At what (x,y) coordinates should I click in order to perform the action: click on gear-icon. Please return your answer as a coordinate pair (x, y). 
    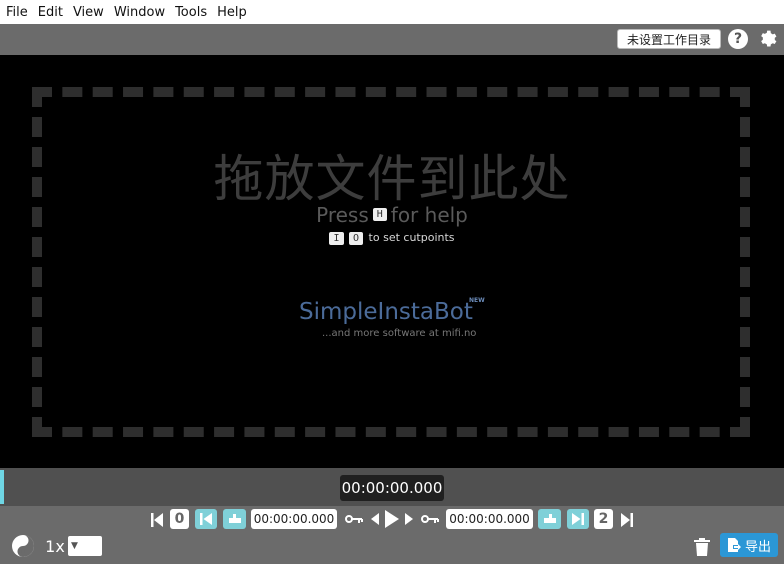
    Looking at the image, I should click on (767, 39).